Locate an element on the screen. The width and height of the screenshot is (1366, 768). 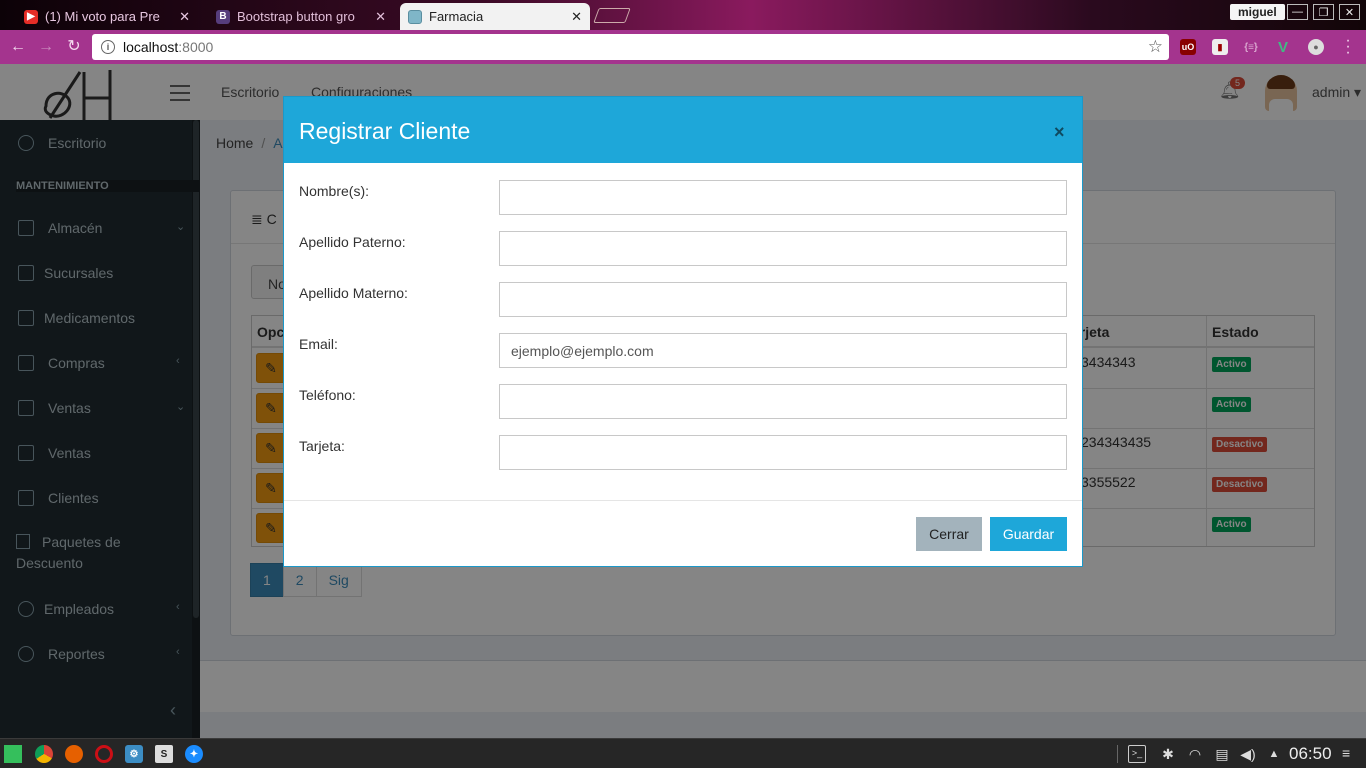
apellido-paterno-label: Apellido Paterno: is located at coordinates (352, 242).